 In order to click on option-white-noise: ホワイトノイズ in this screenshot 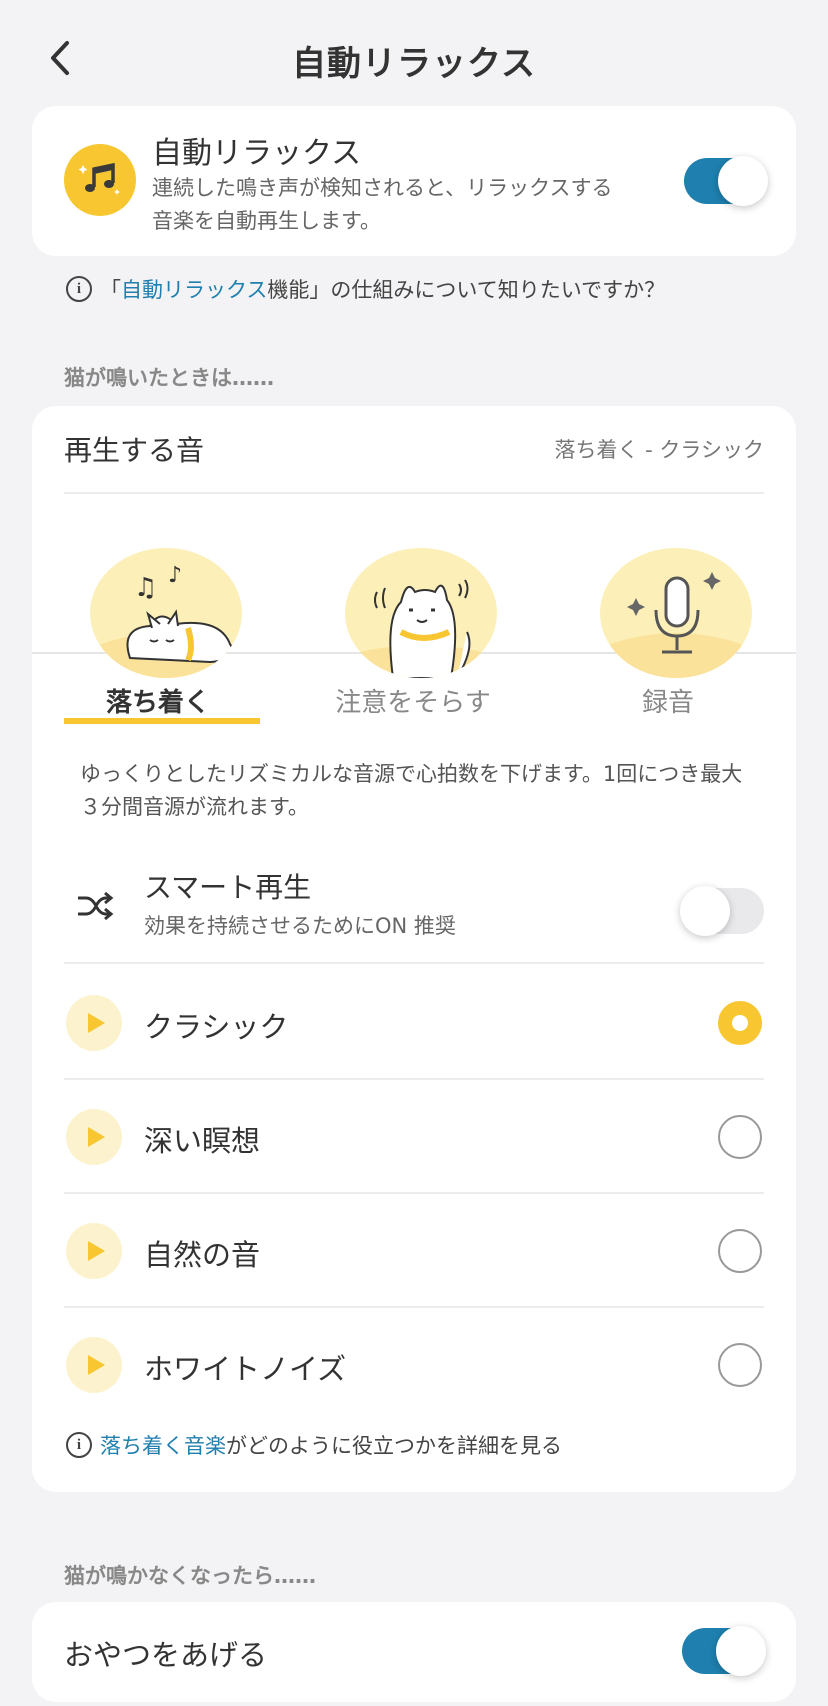, I will do `click(414, 1365)`.